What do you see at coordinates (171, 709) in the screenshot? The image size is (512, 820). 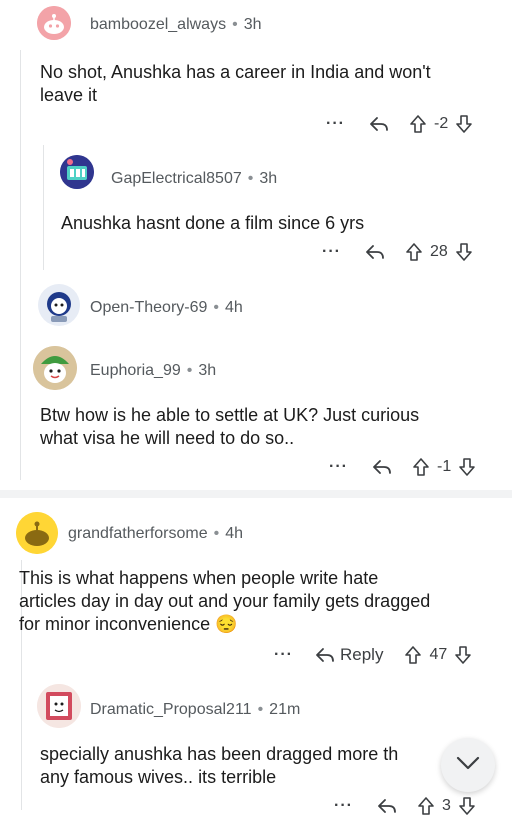 I see `username: Dramatic_Proposal211` at bounding box center [171, 709].